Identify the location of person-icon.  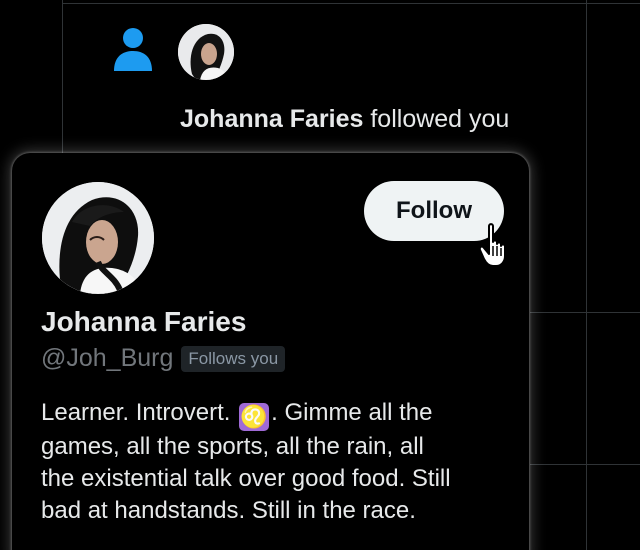
(133, 49).